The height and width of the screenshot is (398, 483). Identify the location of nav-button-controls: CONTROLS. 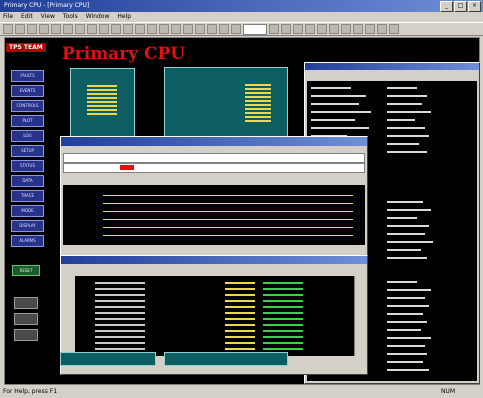
(27, 106).